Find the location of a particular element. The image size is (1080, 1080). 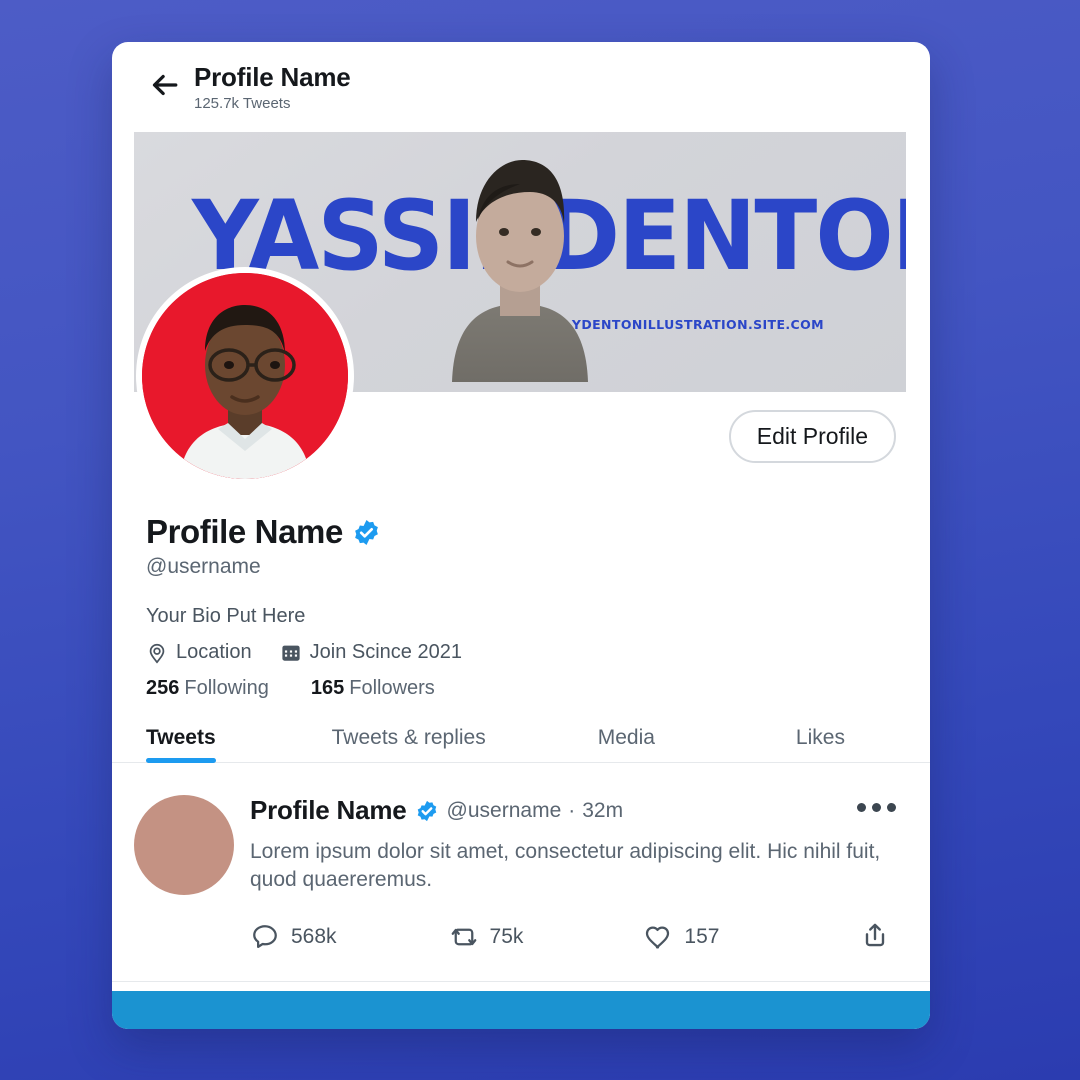

profile-handle: @username is located at coordinates (203, 566).